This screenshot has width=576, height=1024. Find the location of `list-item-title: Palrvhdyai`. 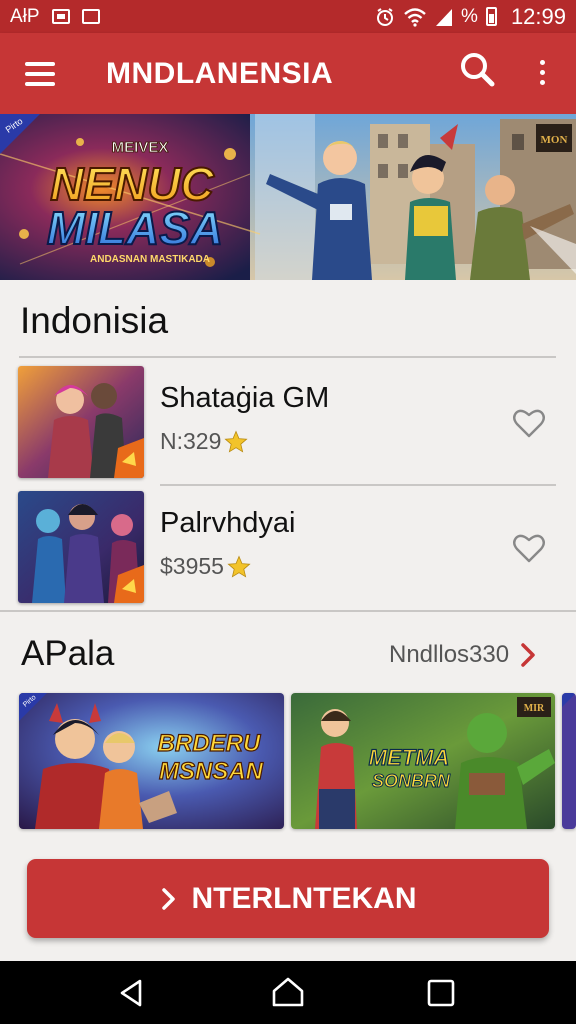

list-item-title: Palrvhdyai is located at coordinates (228, 523).